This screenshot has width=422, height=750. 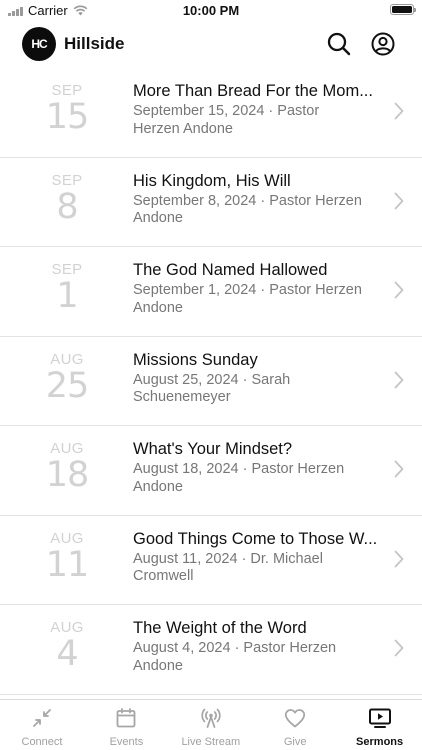 What do you see at coordinates (195, 359) in the screenshot?
I see `sermon-title: Missions Sunday` at bounding box center [195, 359].